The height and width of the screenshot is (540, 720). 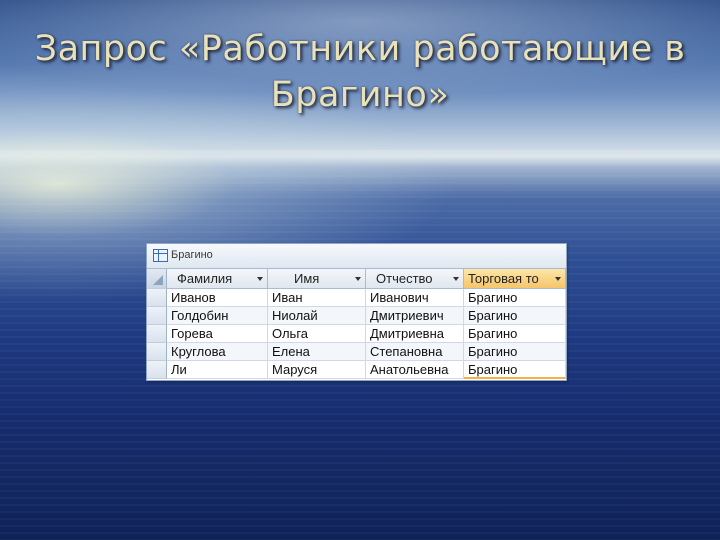 I want to click on column-header-store: Торговая то, so click(x=515, y=279).